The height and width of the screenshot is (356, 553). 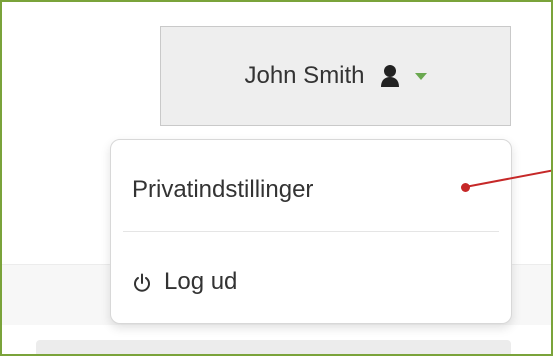 I want to click on user-name: John Smith, so click(x=304, y=75).